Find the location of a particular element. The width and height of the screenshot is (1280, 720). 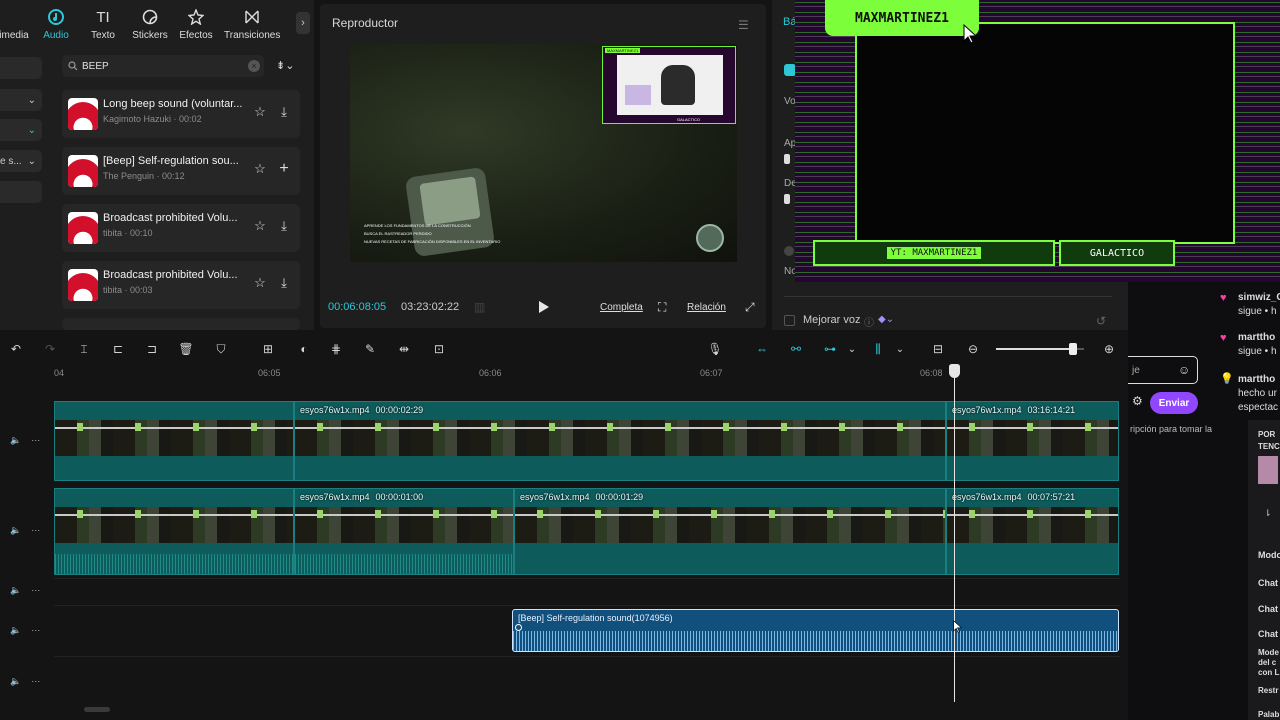

tab-transitions: Transiciones is located at coordinates (252, 24).